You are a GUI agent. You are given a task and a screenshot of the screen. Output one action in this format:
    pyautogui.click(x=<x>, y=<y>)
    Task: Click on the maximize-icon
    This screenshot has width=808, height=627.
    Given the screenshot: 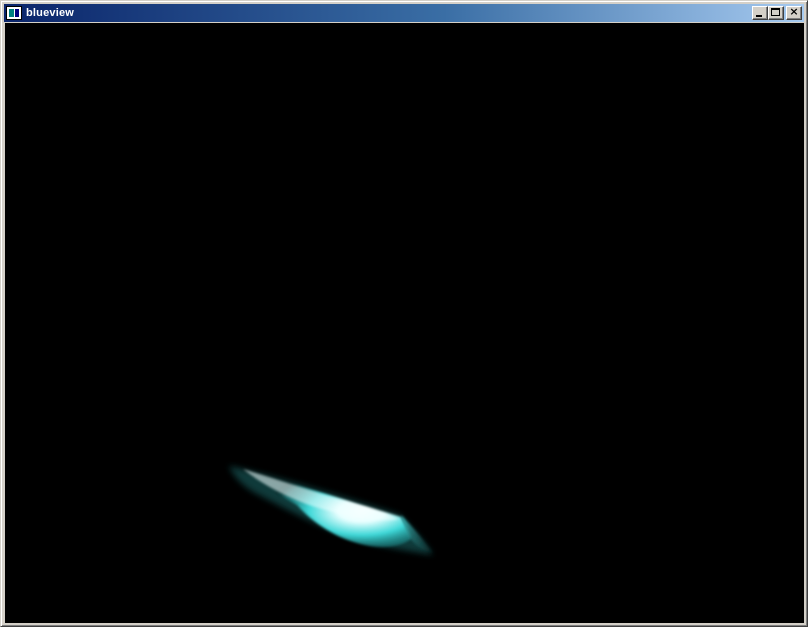 What is the action you would take?
    pyautogui.click(x=775, y=12)
    